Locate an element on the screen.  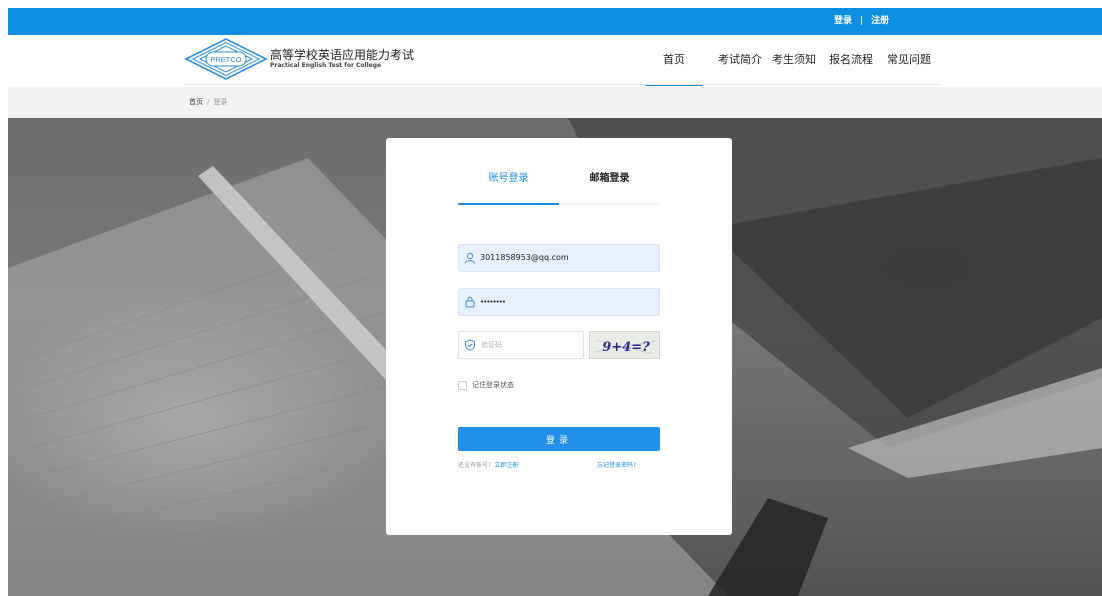
top-bar: 登录 | 注册 is located at coordinates (555, 21).